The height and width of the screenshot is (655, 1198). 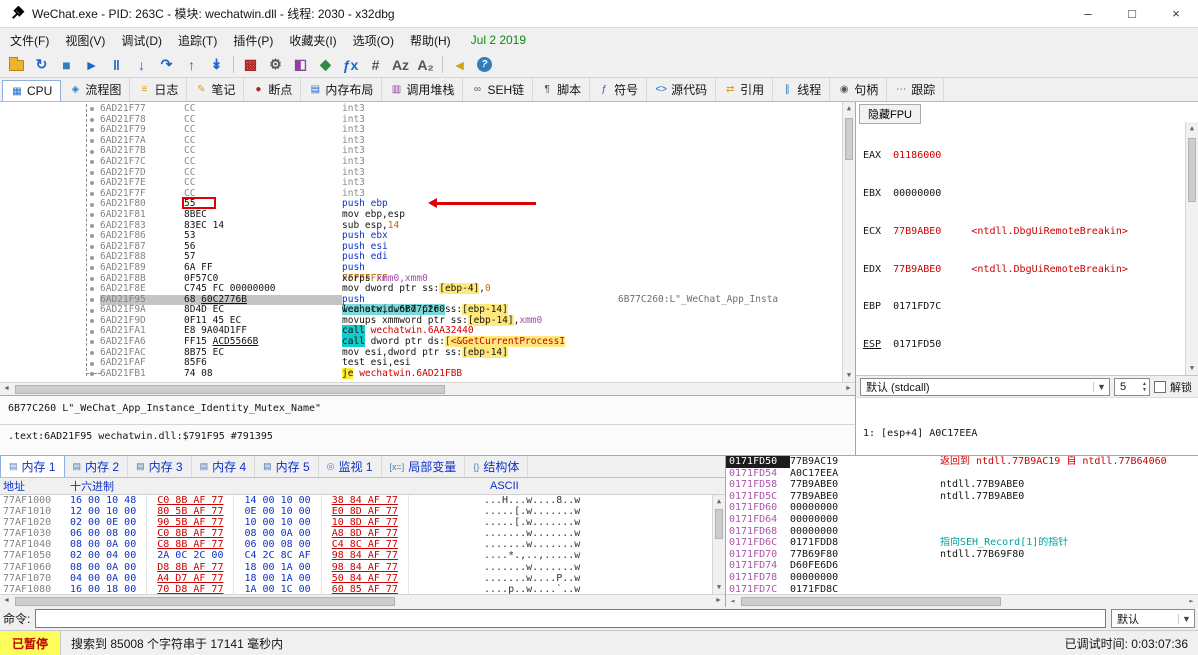 I want to click on stack-row: 0171FD78 00000000, so click(x=962, y=578).